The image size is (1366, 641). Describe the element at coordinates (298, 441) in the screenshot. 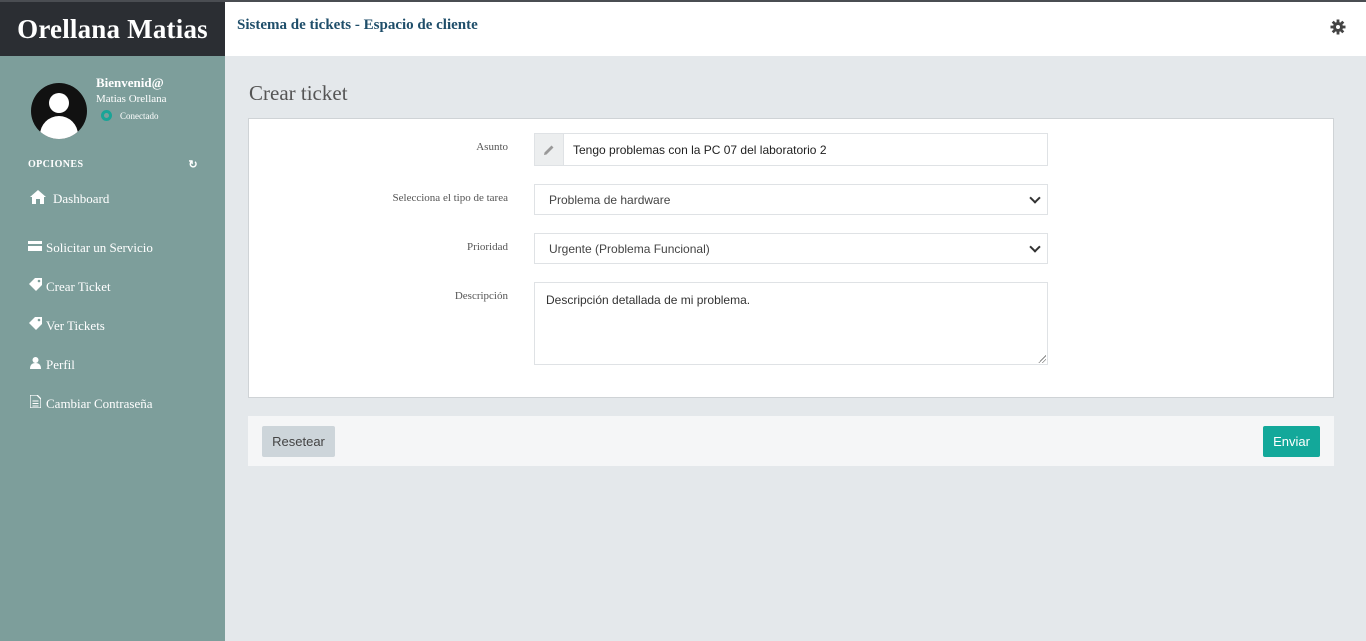

I see `reset-button: Resetear` at that location.